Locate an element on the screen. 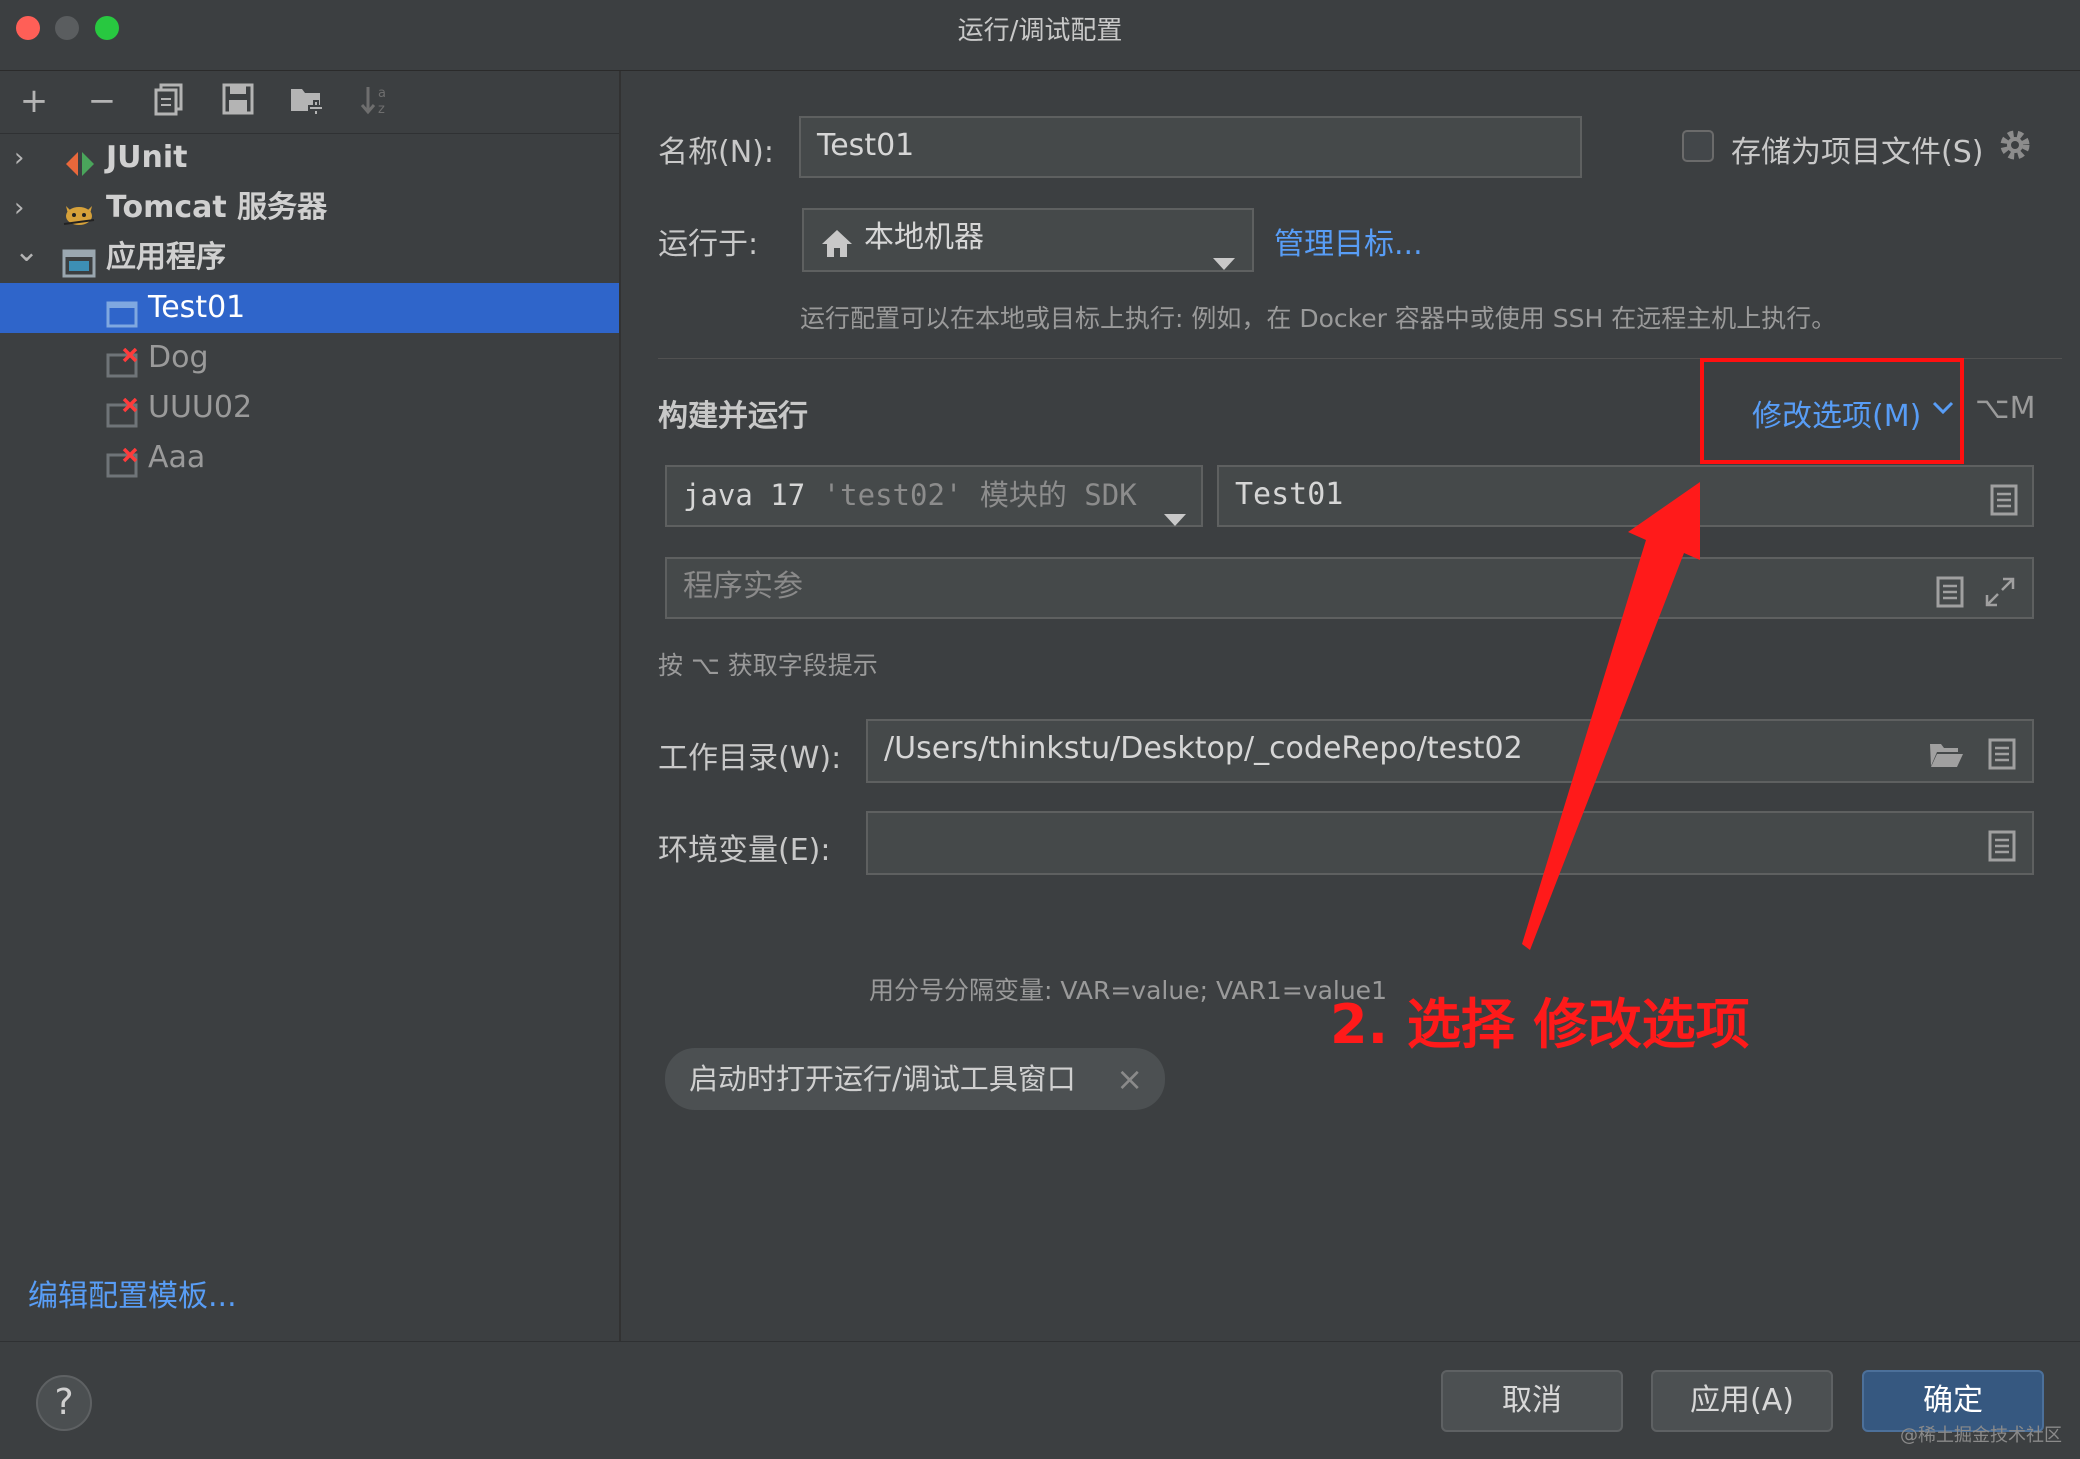 This screenshot has height=1459, width=2080. annotation-arrow is located at coordinates (1611, 716).